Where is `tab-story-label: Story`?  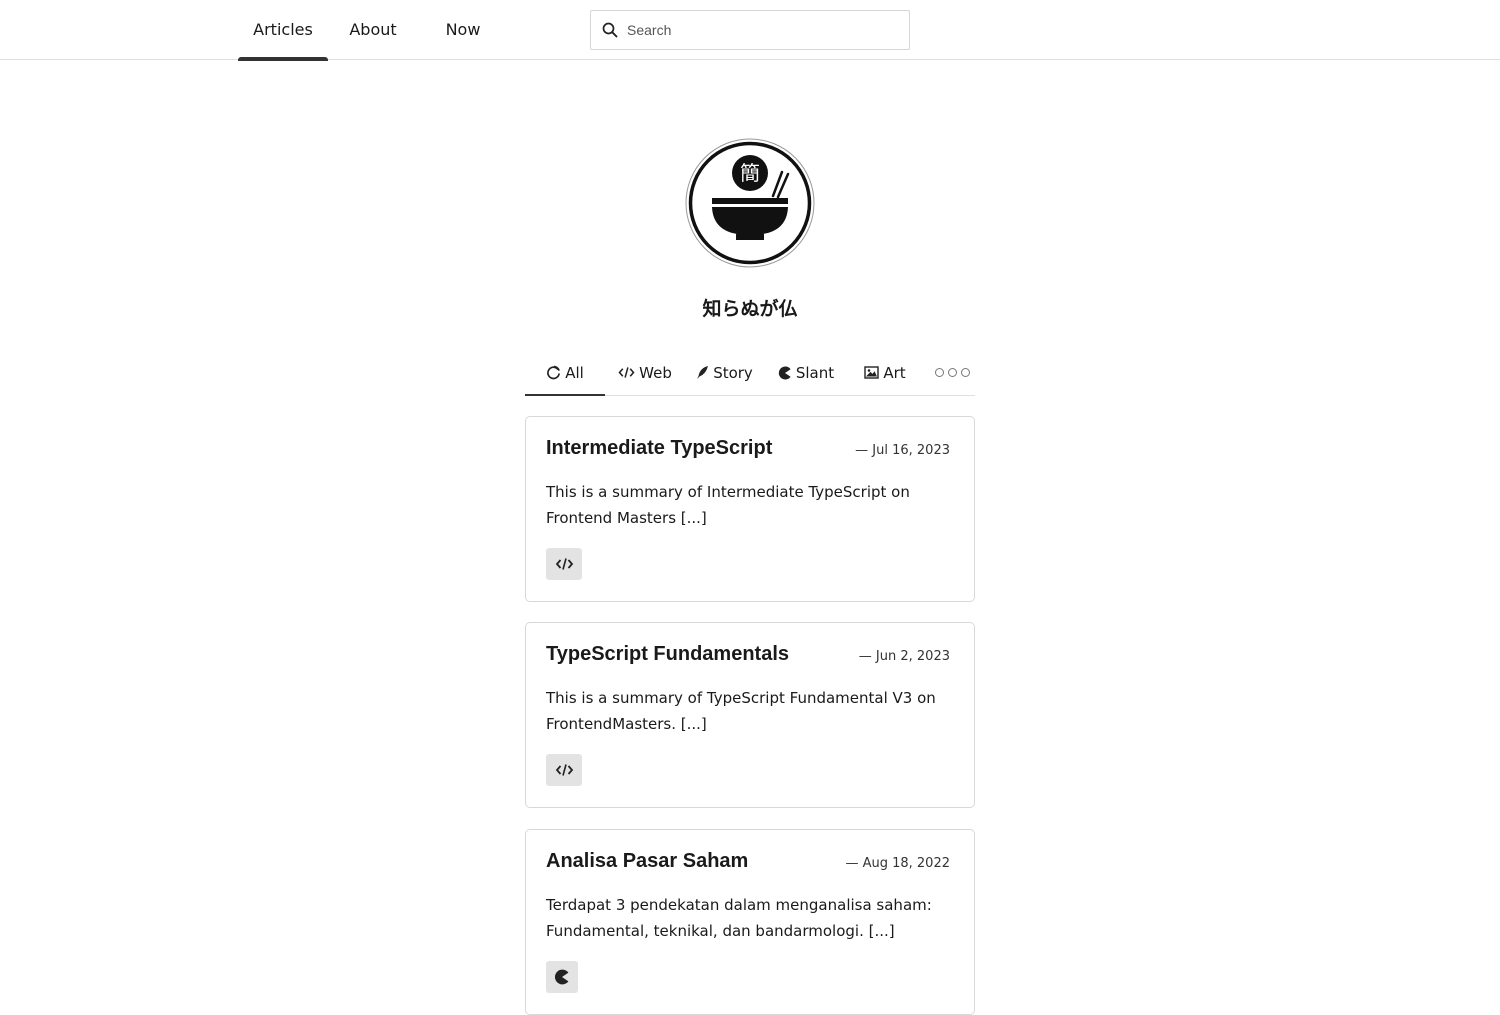 tab-story-label: Story is located at coordinates (733, 372).